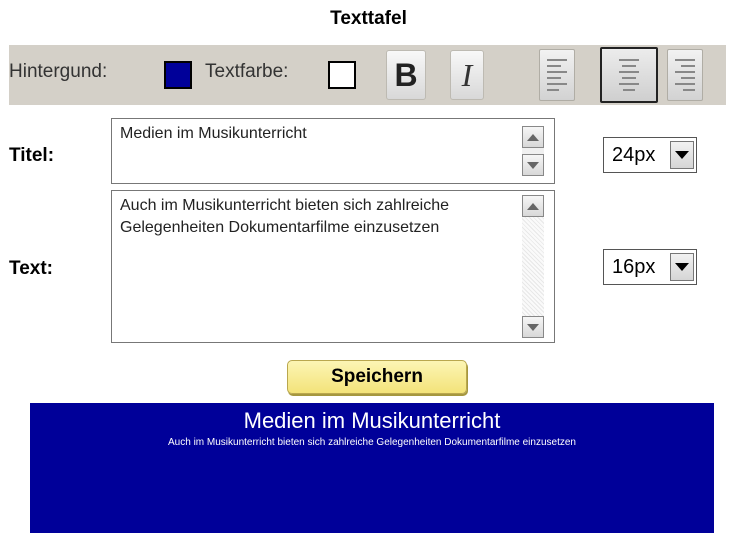 Image resolution: width=737 pixels, height=533 pixels. I want to click on italic-button: I, so click(467, 75).